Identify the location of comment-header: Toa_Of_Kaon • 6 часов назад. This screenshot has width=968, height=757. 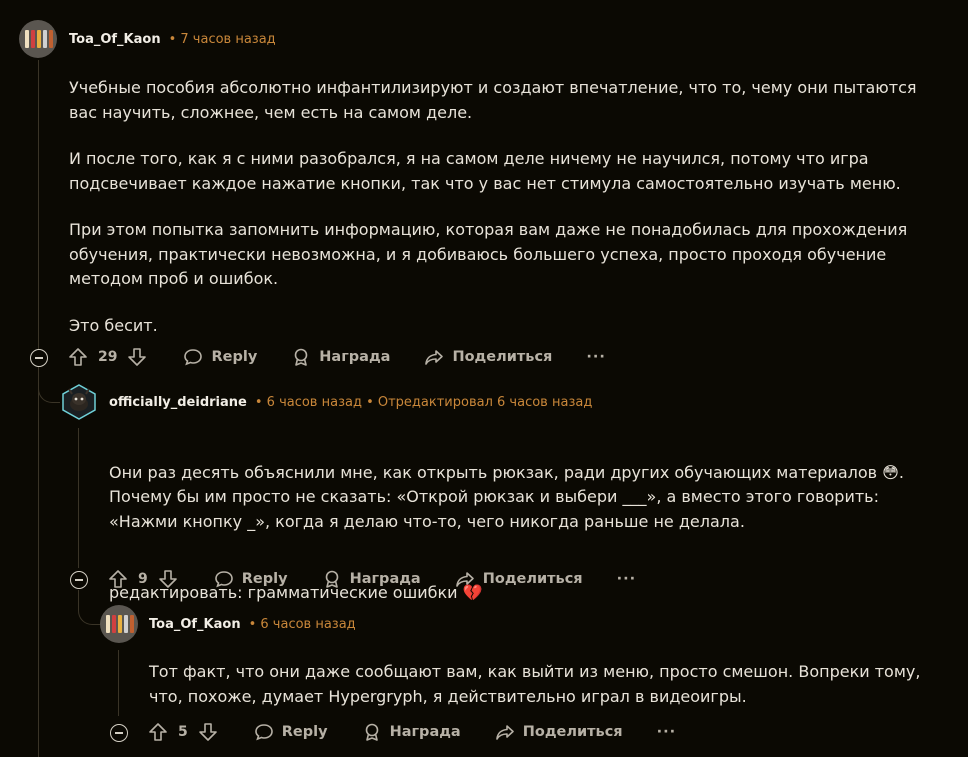
(252, 624).